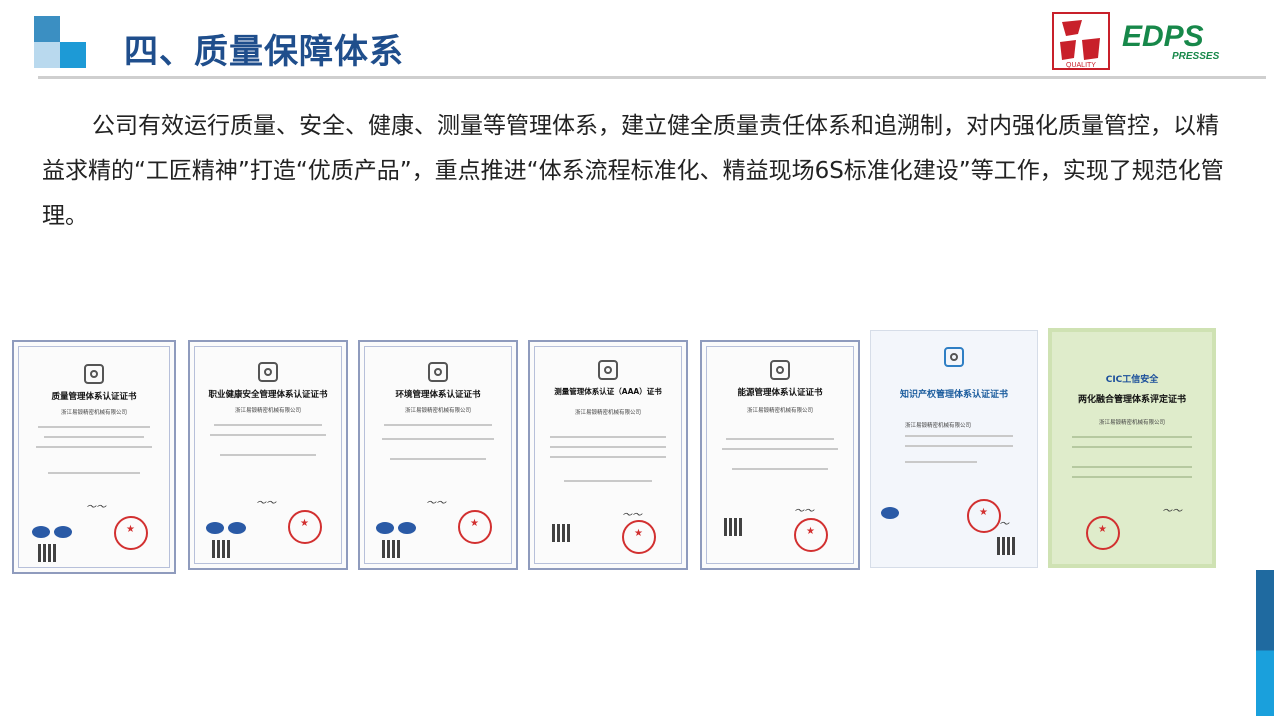 The image size is (1274, 716). What do you see at coordinates (780, 393) in the screenshot?
I see `cert-title: 能源管理体系认证证书` at bounding box center [780, 393].